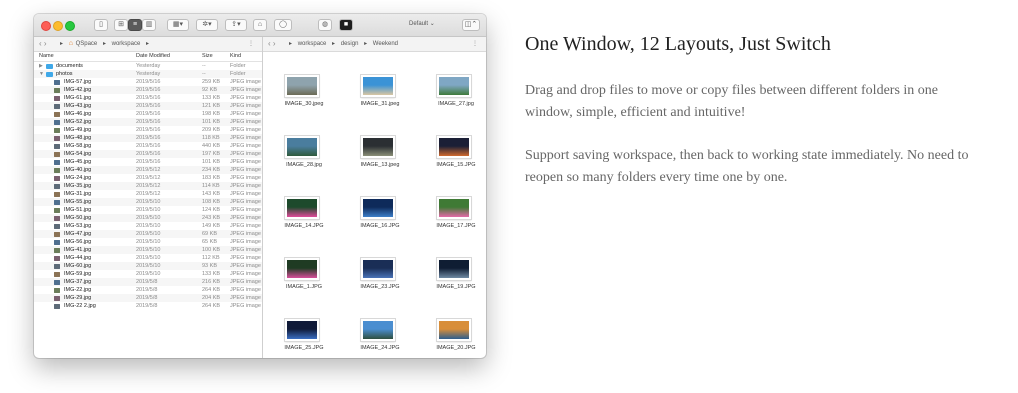  What do you see at coordinates (148, 82) in the screenshot?
I see `file-row: IMG-57.jpg 2019/5/16 259 KB JPEG image` at bounding box center [148, 82].